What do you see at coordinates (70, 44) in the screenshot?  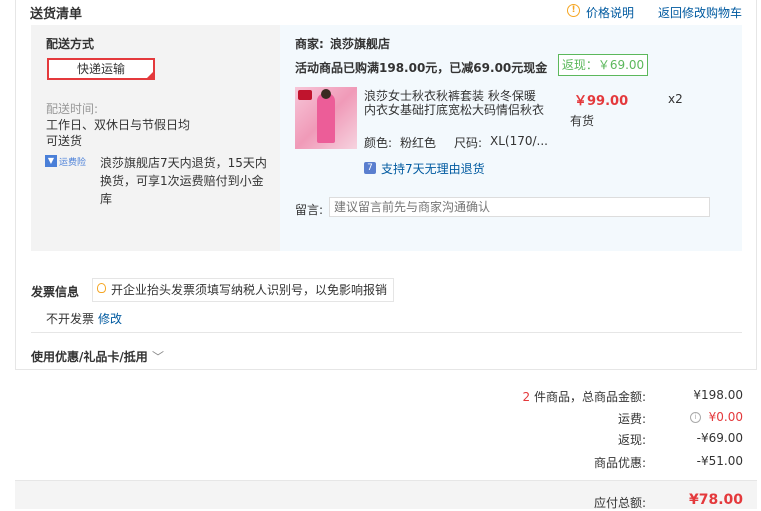 I see `shipping-method-label: 配送方式` at bounding box center [70, 44].